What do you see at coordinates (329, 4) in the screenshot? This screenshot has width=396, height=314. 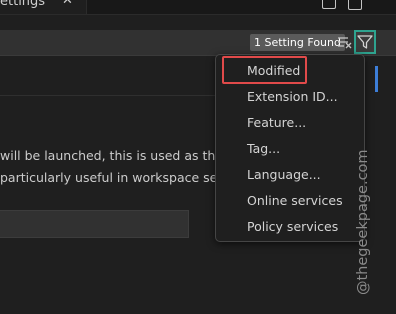 I see `run-icon` at bounding box center [329, 4].